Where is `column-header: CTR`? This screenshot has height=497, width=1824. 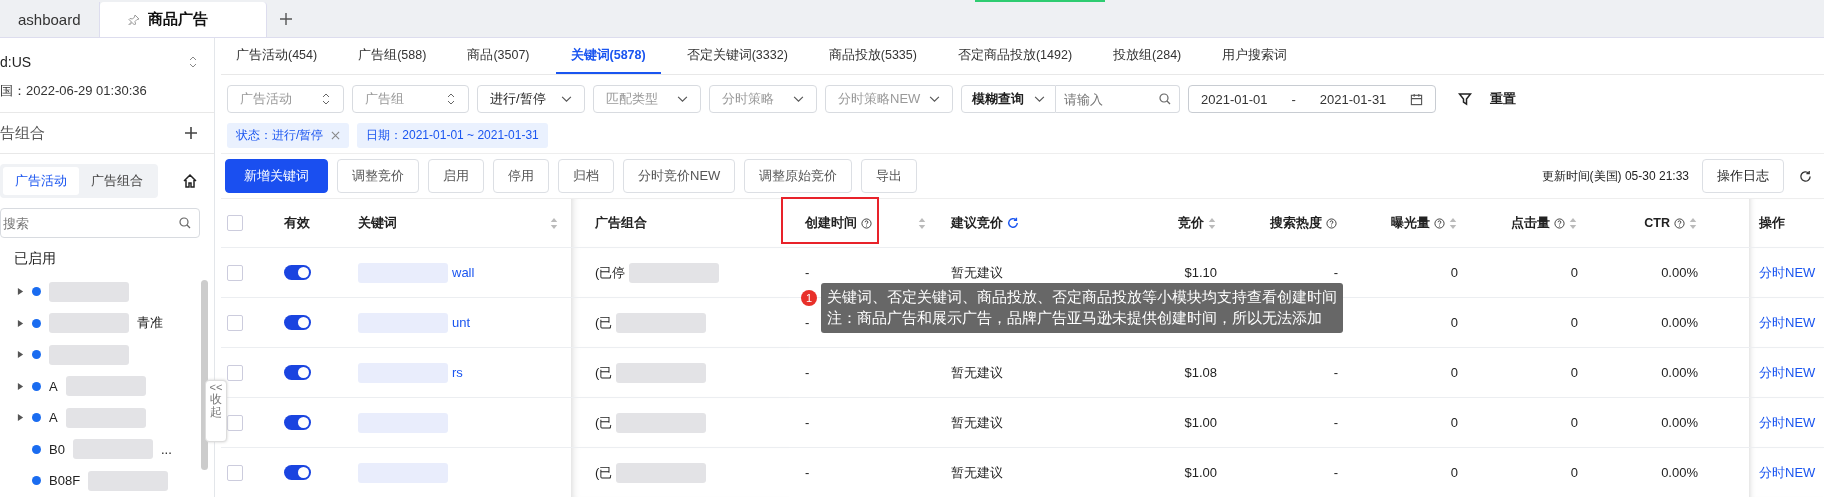 column-header: CTR is located at coordinates (1657, 223).